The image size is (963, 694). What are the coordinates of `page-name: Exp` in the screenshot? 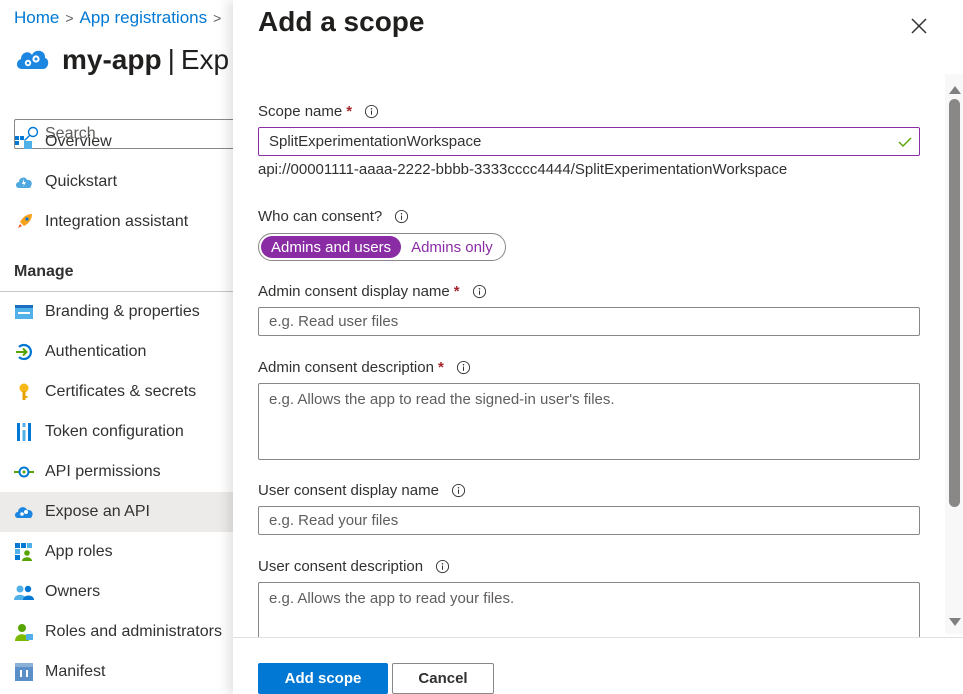 It's located at (205, 59).